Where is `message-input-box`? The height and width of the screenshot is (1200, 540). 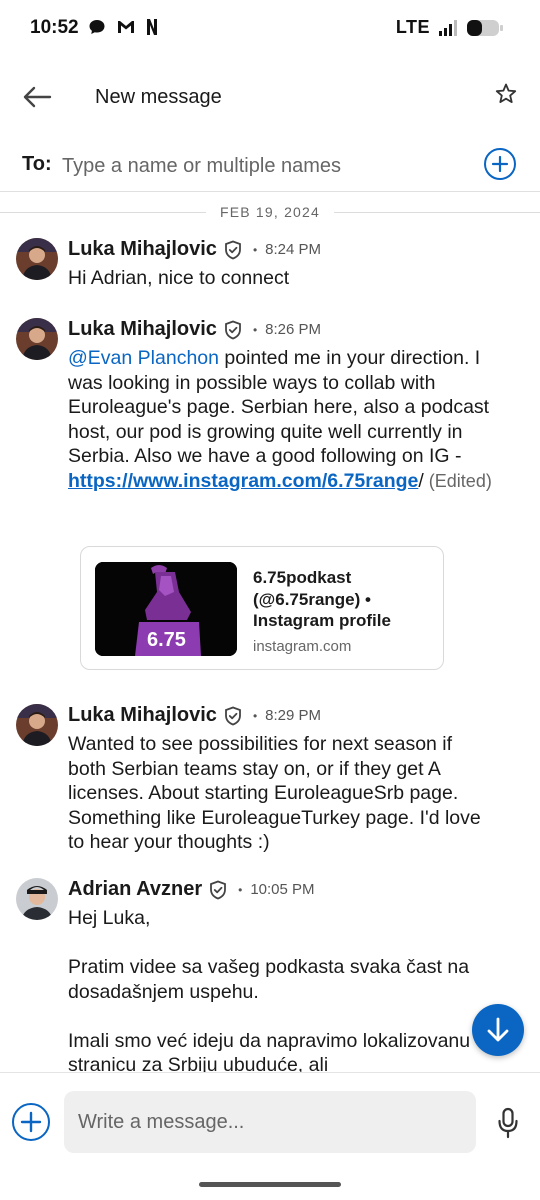 message-input-box is located at coordinates (270, 1122).